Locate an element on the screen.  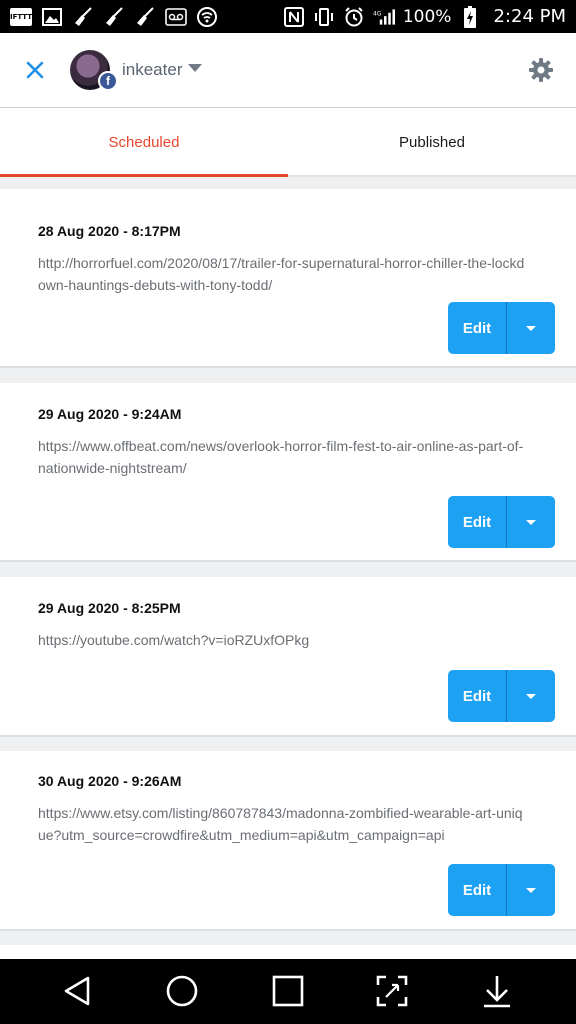
back-icon is located at coordinates (78, 991).